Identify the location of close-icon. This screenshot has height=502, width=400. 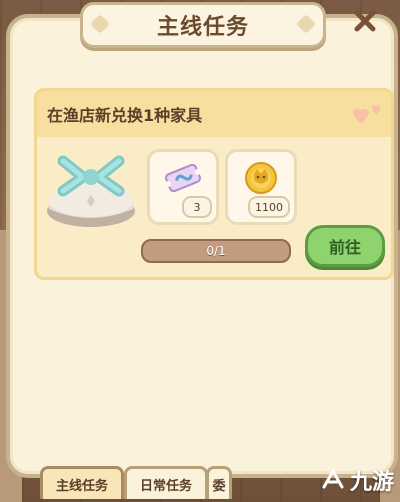
(365, 21).